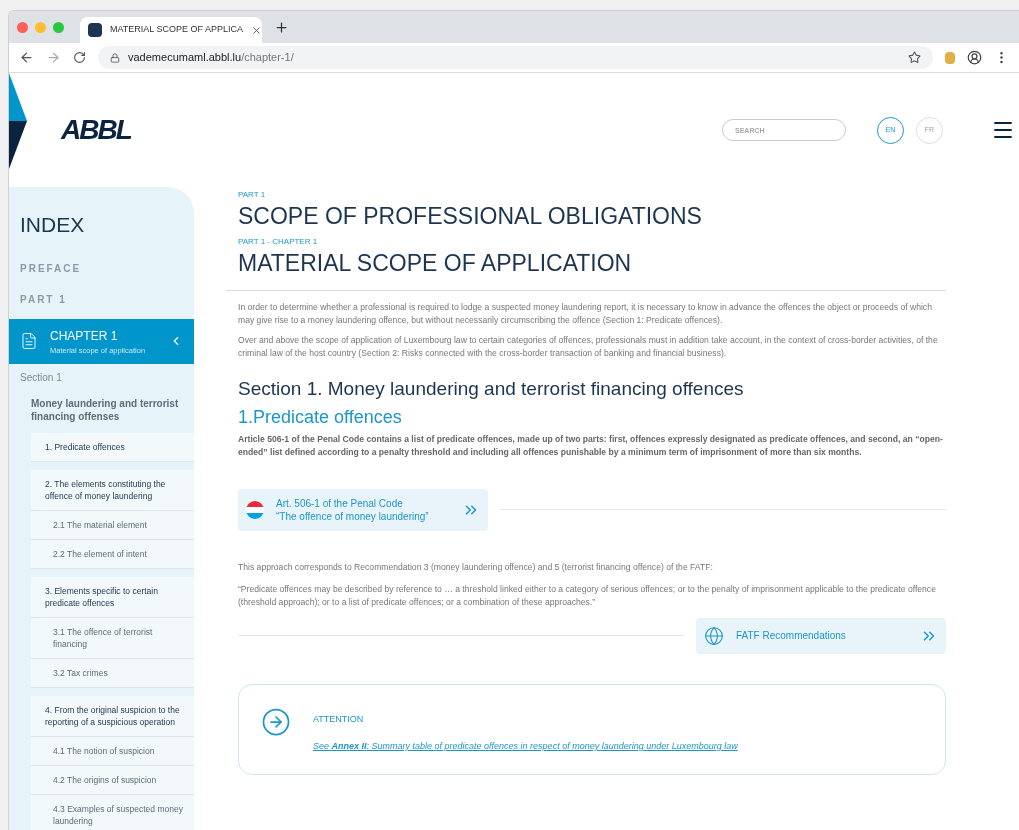 The image size is (1019, 830). I want to click on section-title: Section 1. Money laundering and terrorist financing offences, so click(491, 389).